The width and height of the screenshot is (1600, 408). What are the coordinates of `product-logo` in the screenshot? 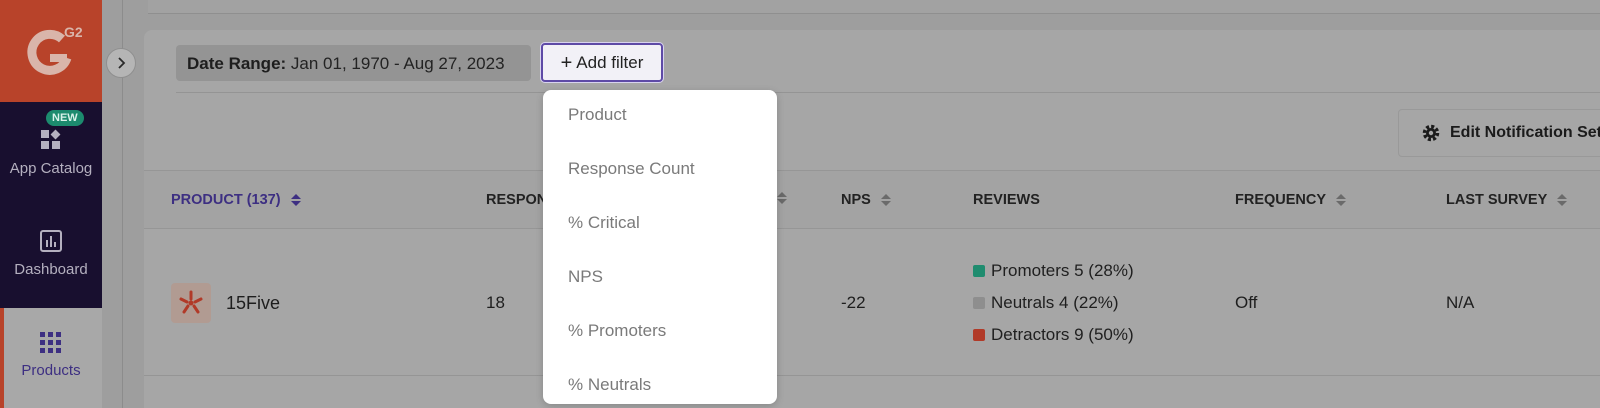 It's located at (191, 303).